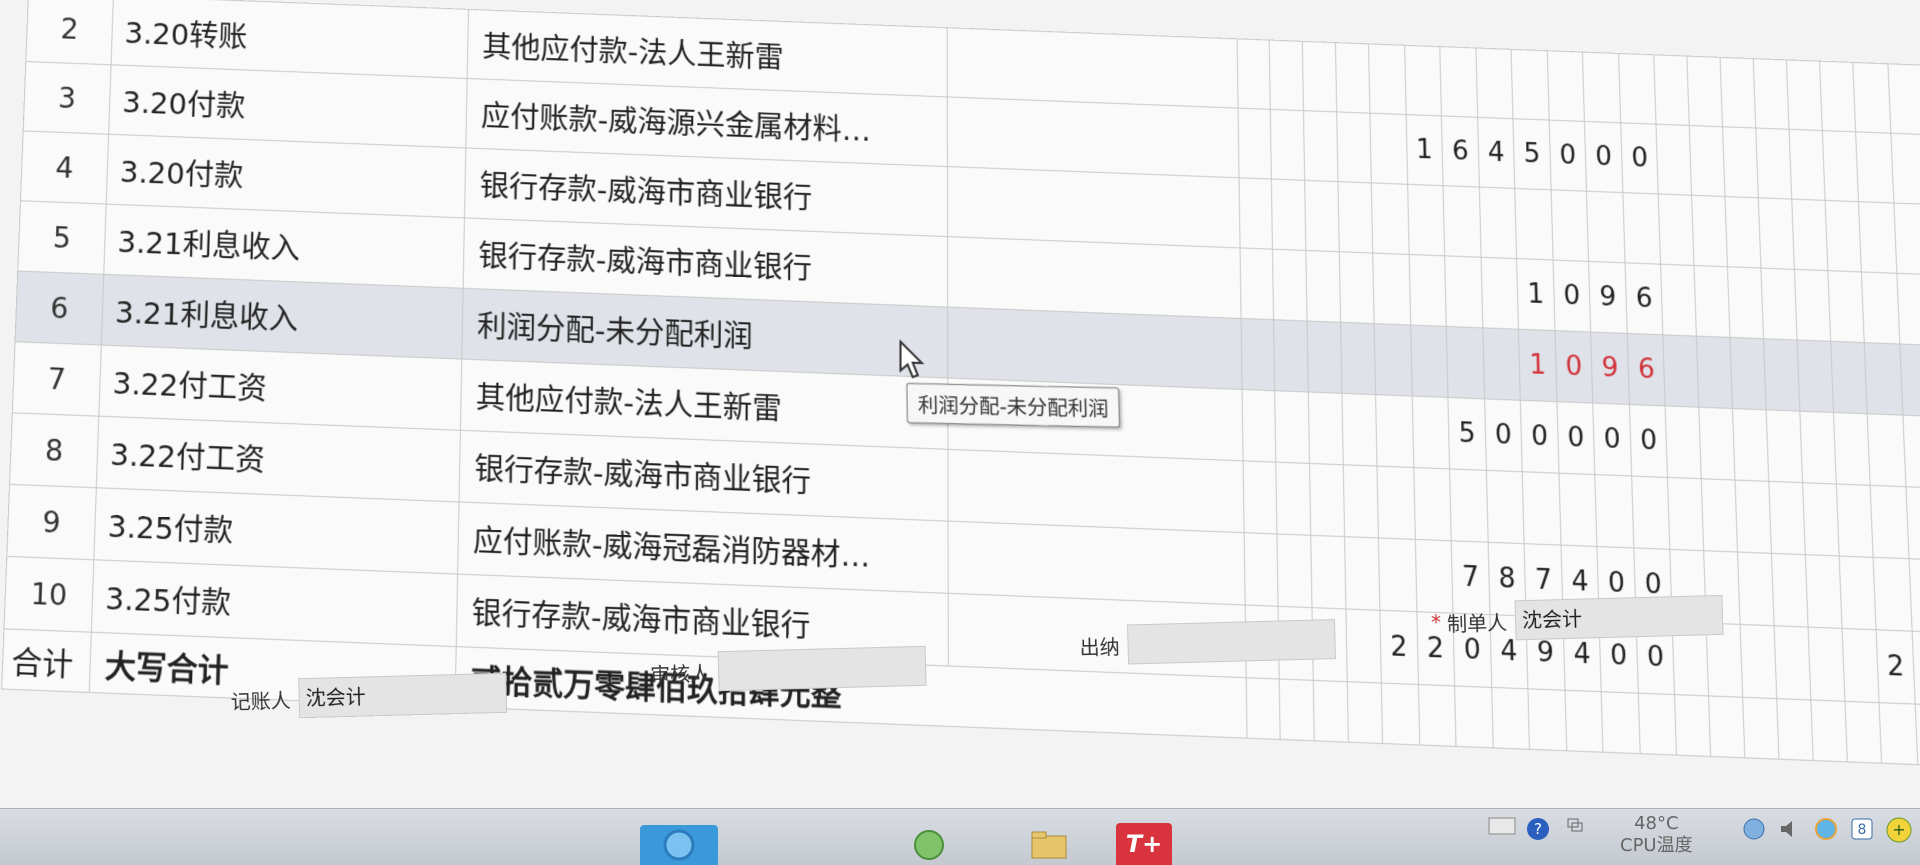 Image resolution: width=1920 pixels, height=865 pixels. Describe the element at coordinates (929, 845) in the screenshot. I see `taskbar-app-browser` at that location.